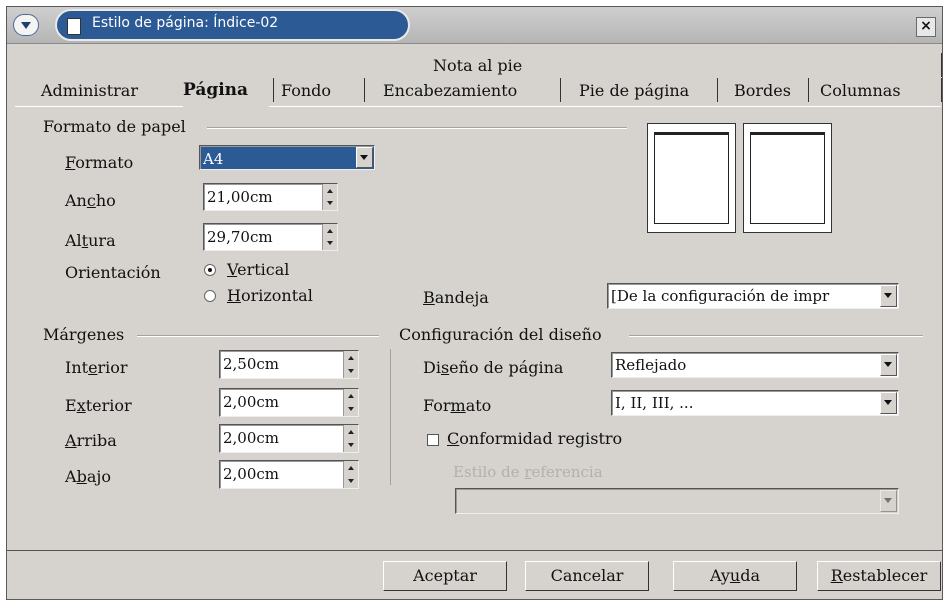  Describe the element at coordinates (926, 27) in the screenshot. I see `close-icon: ×` at that location.